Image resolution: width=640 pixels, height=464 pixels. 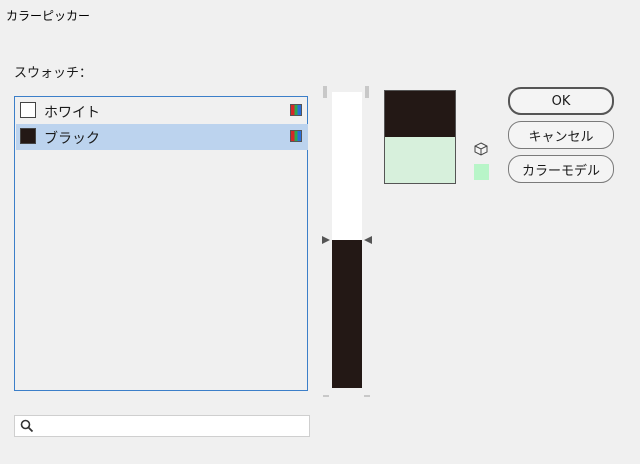 What do you see at coordinates (325, 92) in the screenshot?
I see `slider-rail-top-left` at bounding box center [325, 92].